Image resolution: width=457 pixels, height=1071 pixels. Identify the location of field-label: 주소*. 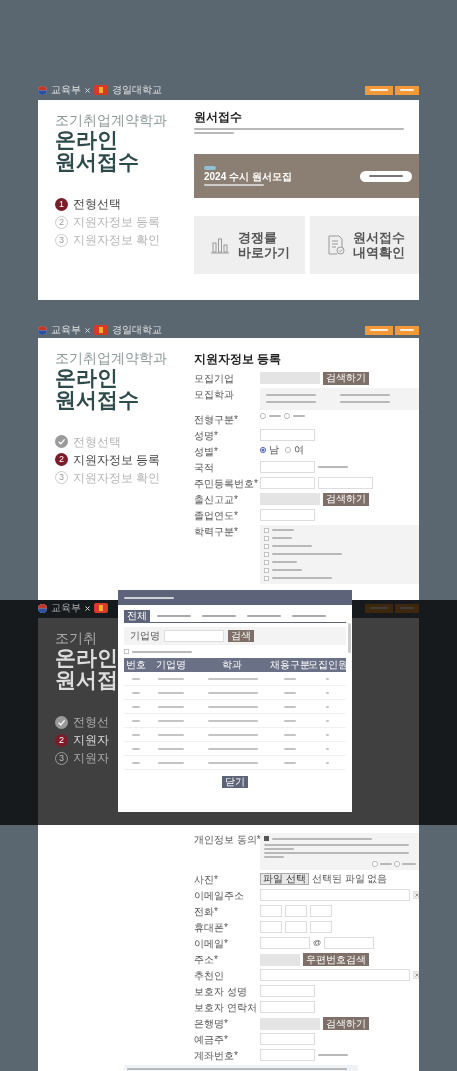
(206, 959).